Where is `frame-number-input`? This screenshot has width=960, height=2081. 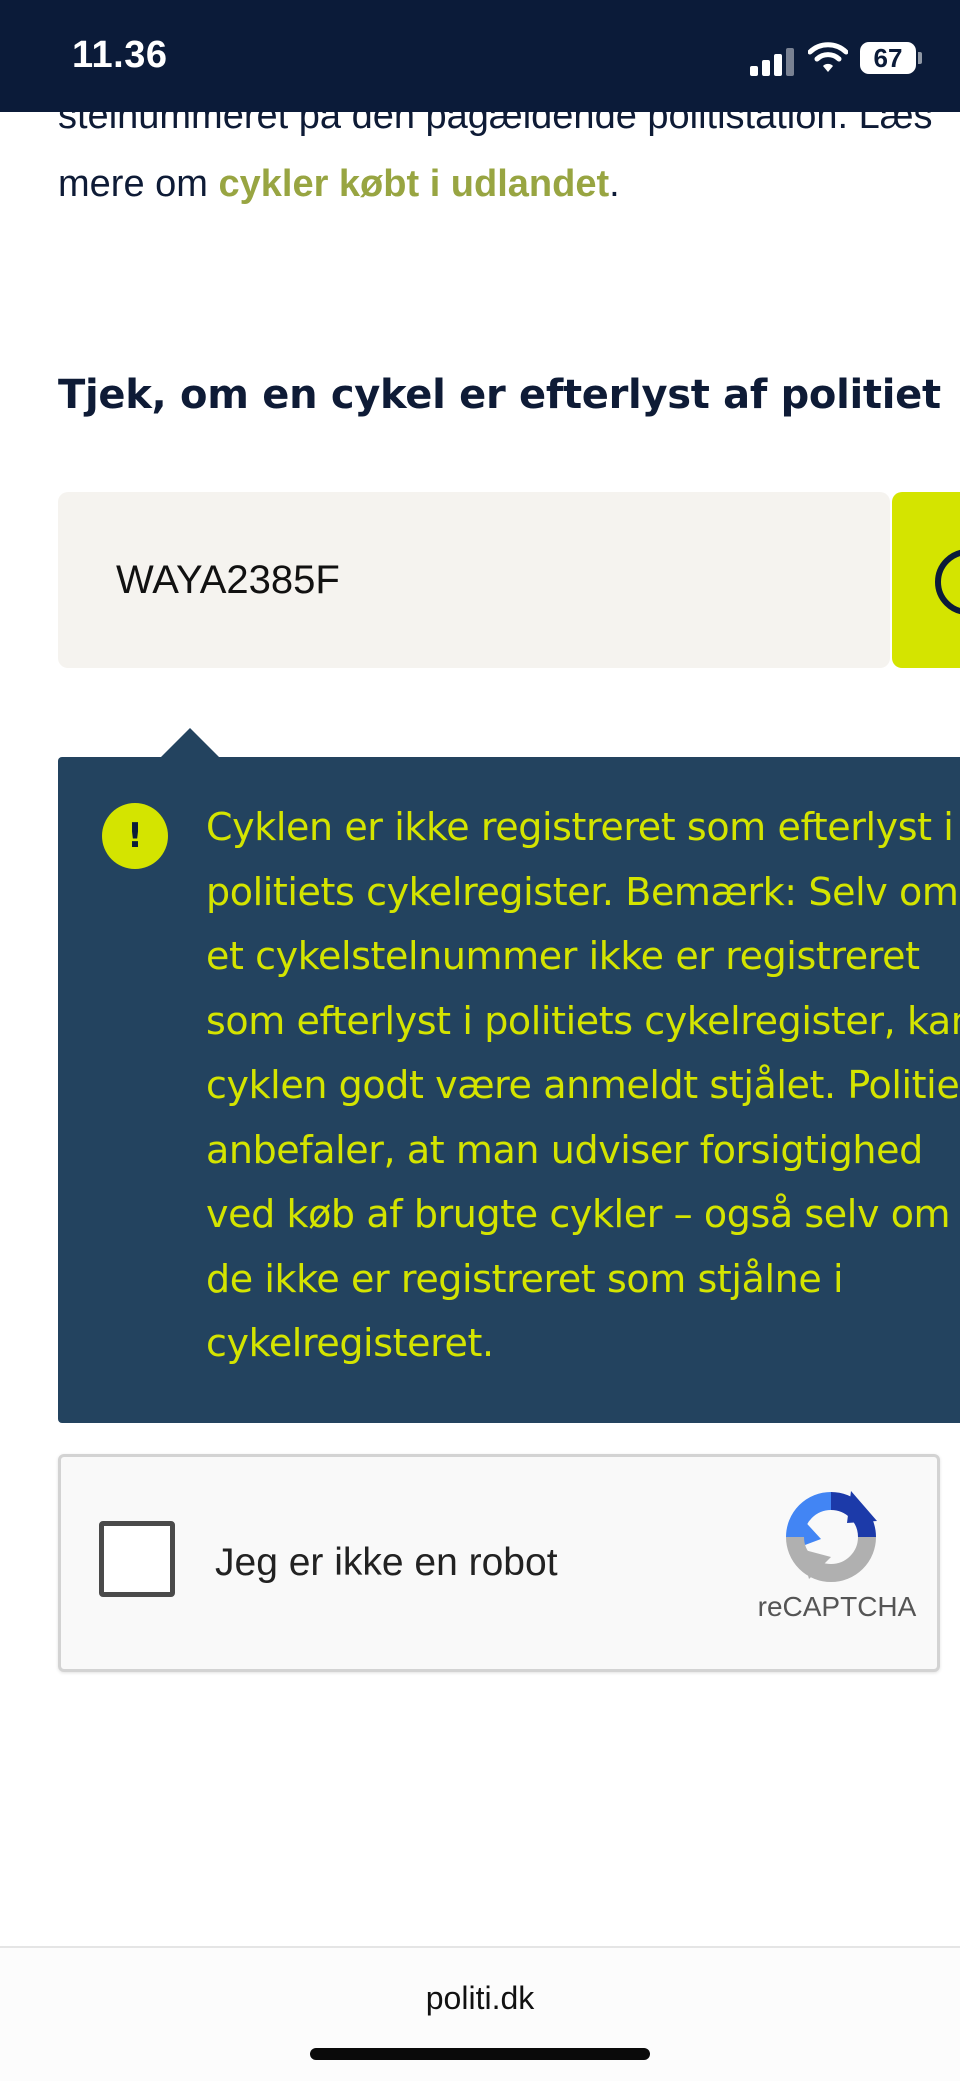
frame-number-input is located at coordinates (486, 580).